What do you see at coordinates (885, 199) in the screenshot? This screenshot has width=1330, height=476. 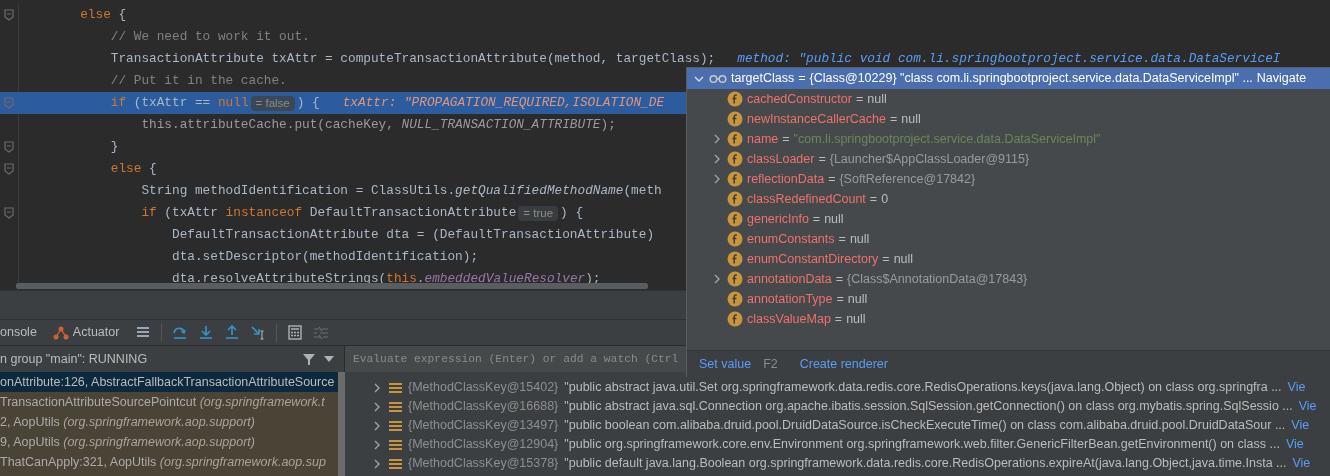 I see `field-value: 0` at bounding box center [885, 199].